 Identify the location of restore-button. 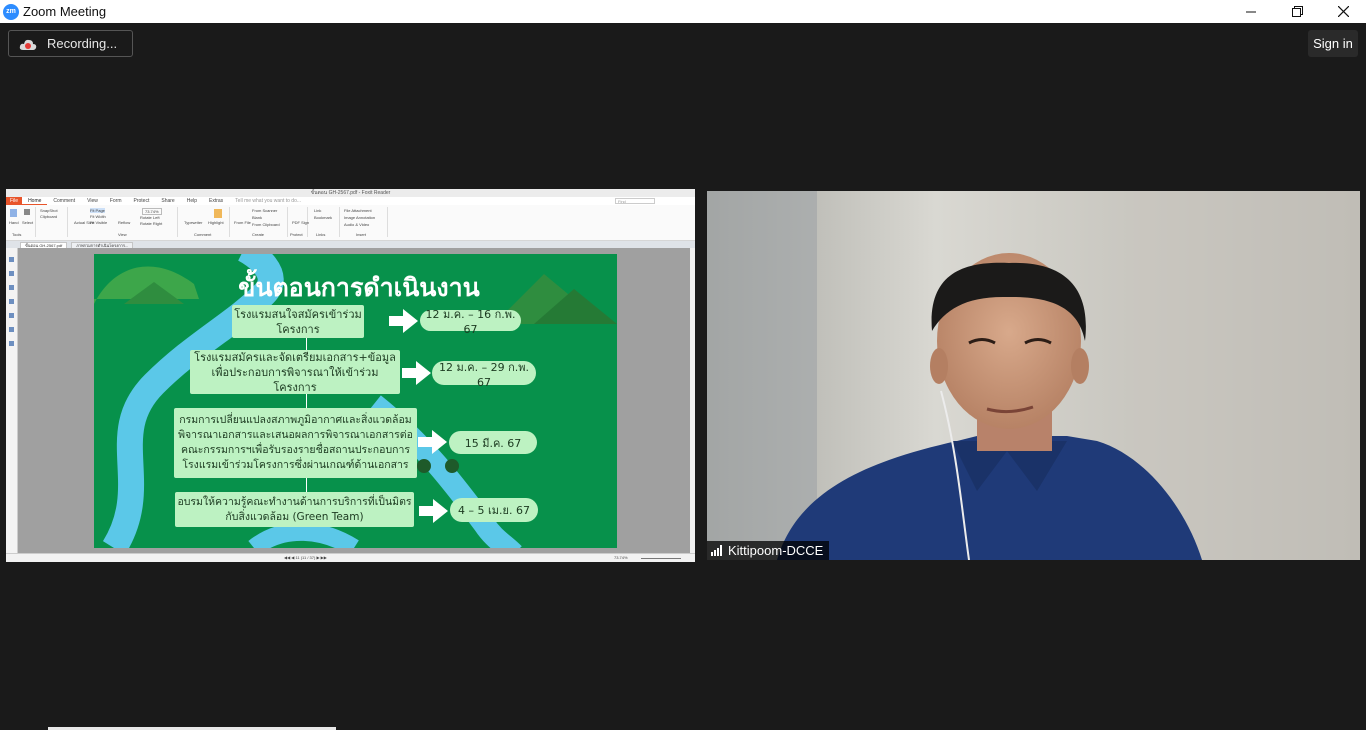
(1297, 11).